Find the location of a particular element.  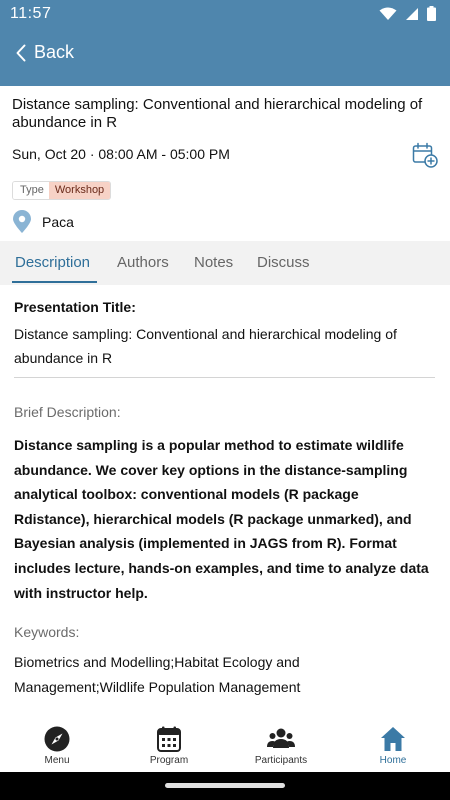

brief-description-heading: Brief Description: is located at coordinates (67, 412).